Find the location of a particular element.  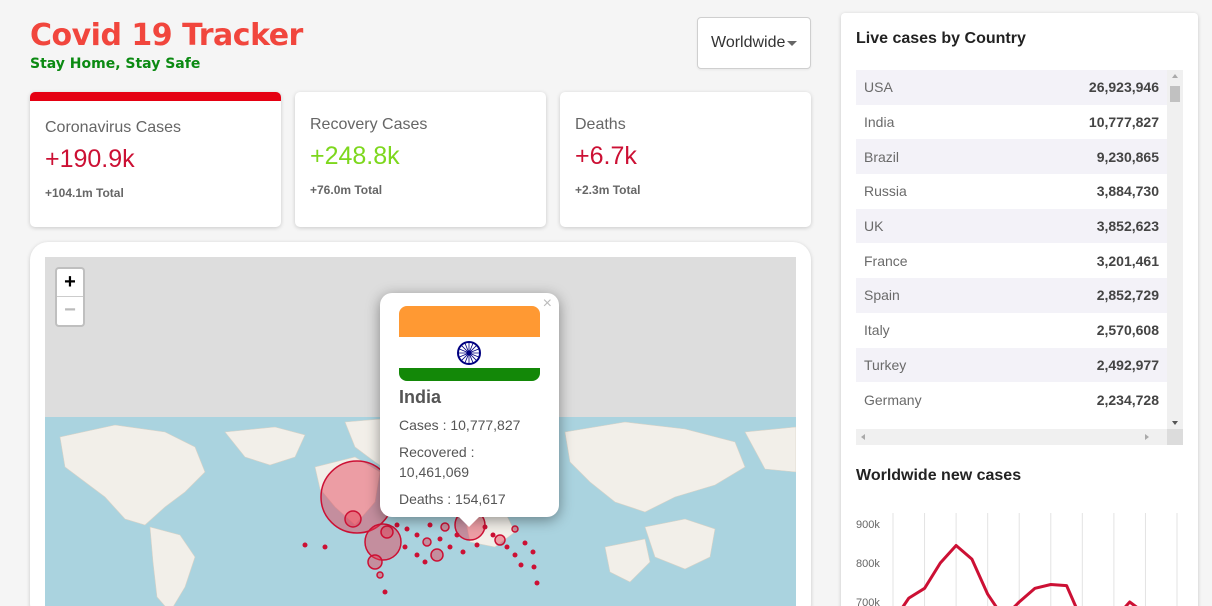

table-row: France 3,201,461 is located at coordinates (1011, 260).